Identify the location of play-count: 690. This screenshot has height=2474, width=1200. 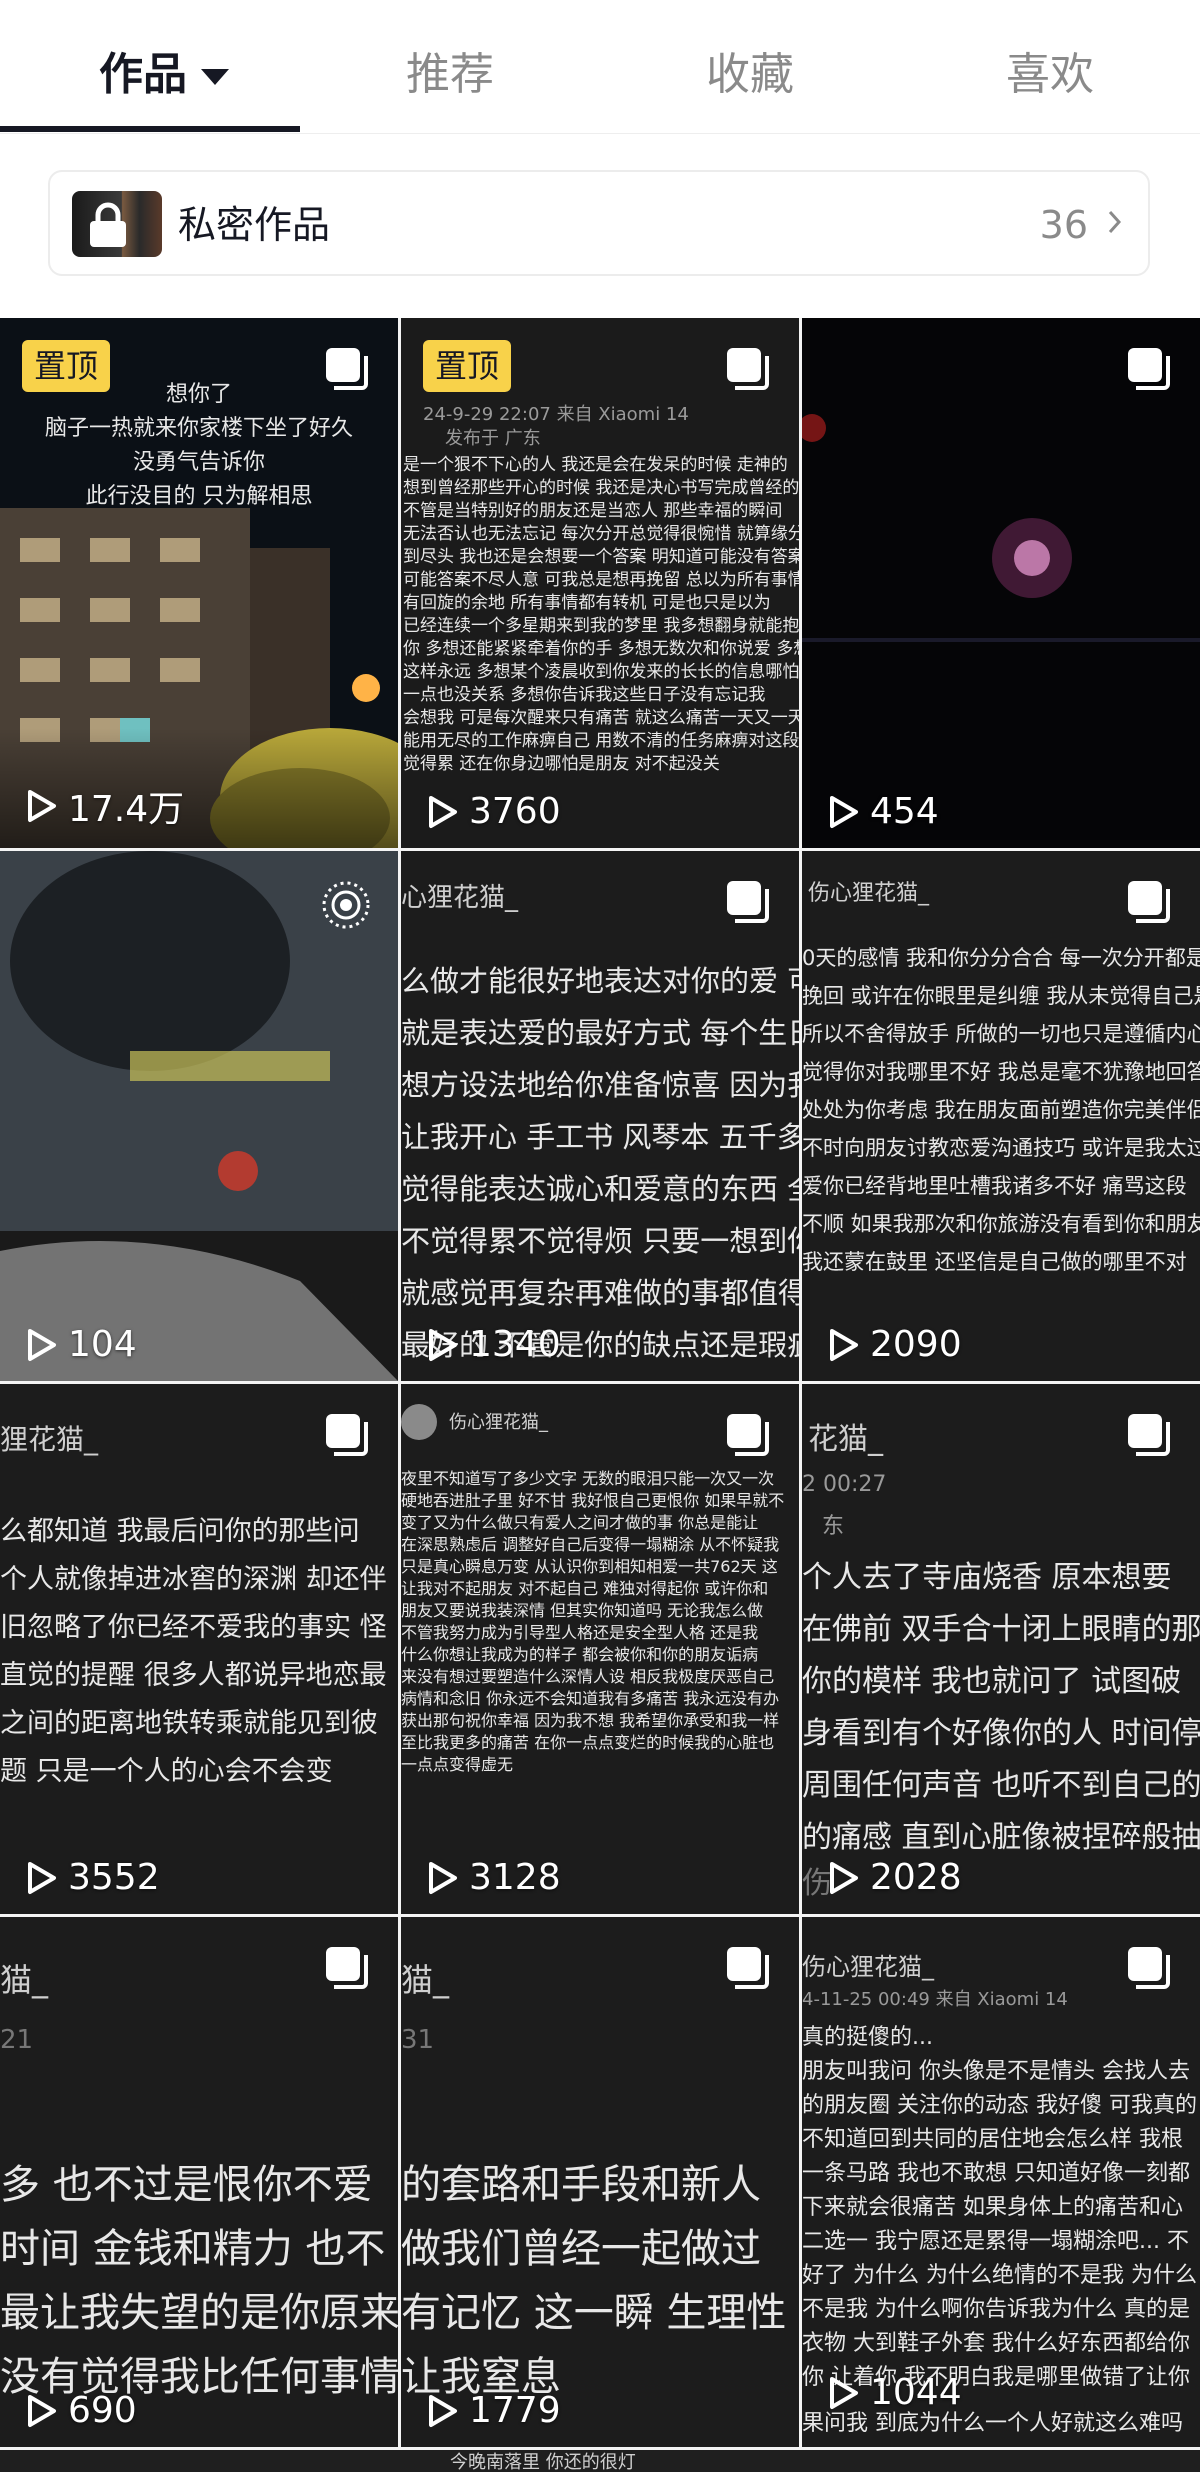
(79, 2410).